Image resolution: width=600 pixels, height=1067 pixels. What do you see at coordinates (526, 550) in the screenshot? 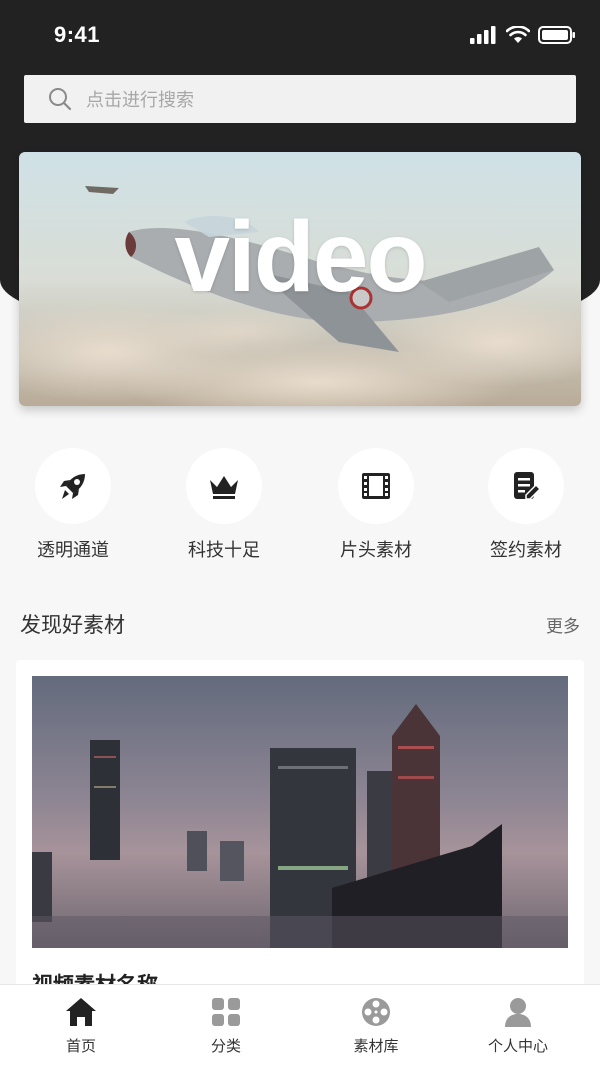
I see `category-label: 签约素材` at bounding box center [526, 550].